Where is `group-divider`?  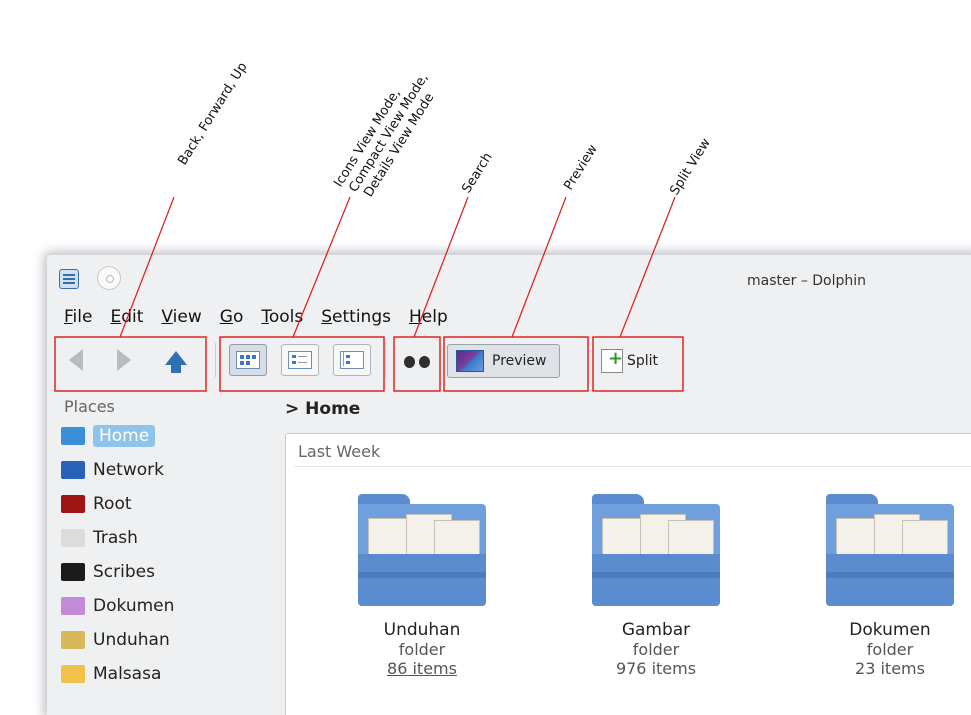
group-divider is located at coordinates (632, 466).